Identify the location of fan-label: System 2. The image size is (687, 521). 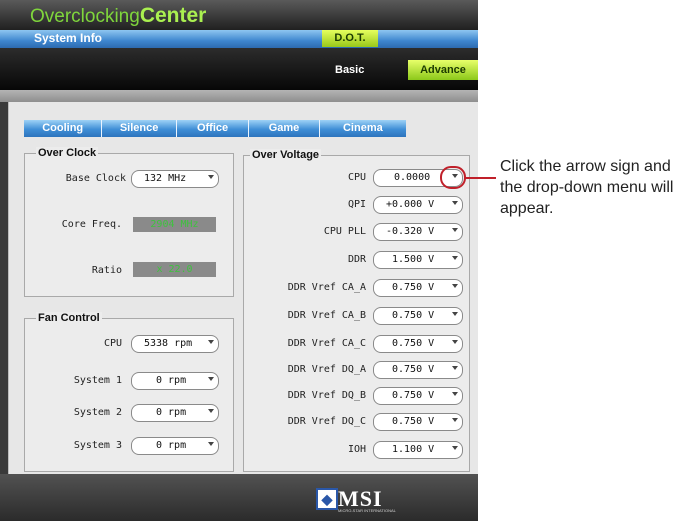
(97, 412).